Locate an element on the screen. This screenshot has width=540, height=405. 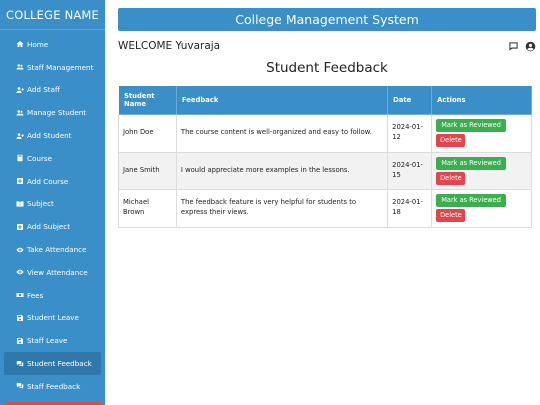
sidebar-item-student-feedback: Student Feedback is located at coordinates (52, 363).